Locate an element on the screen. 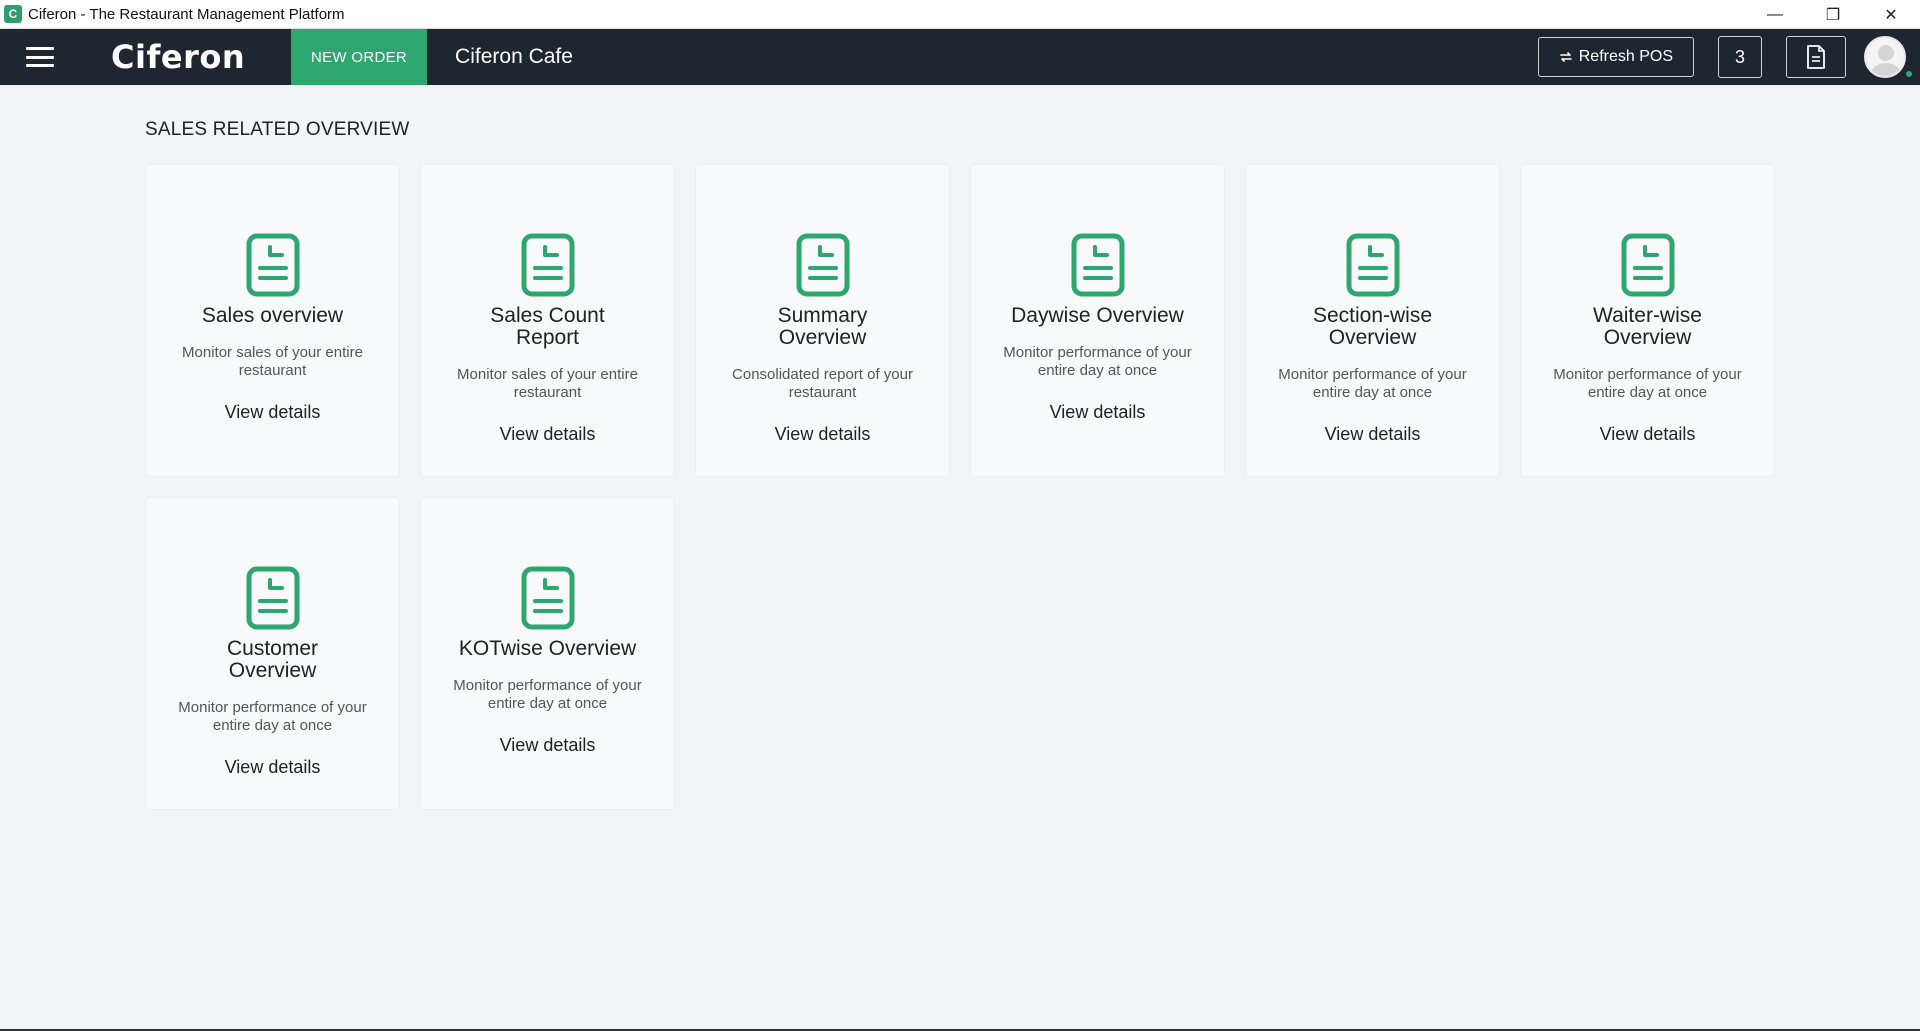  refresh-pos-button: Refresh POS is located at coordinates (1615, 57).